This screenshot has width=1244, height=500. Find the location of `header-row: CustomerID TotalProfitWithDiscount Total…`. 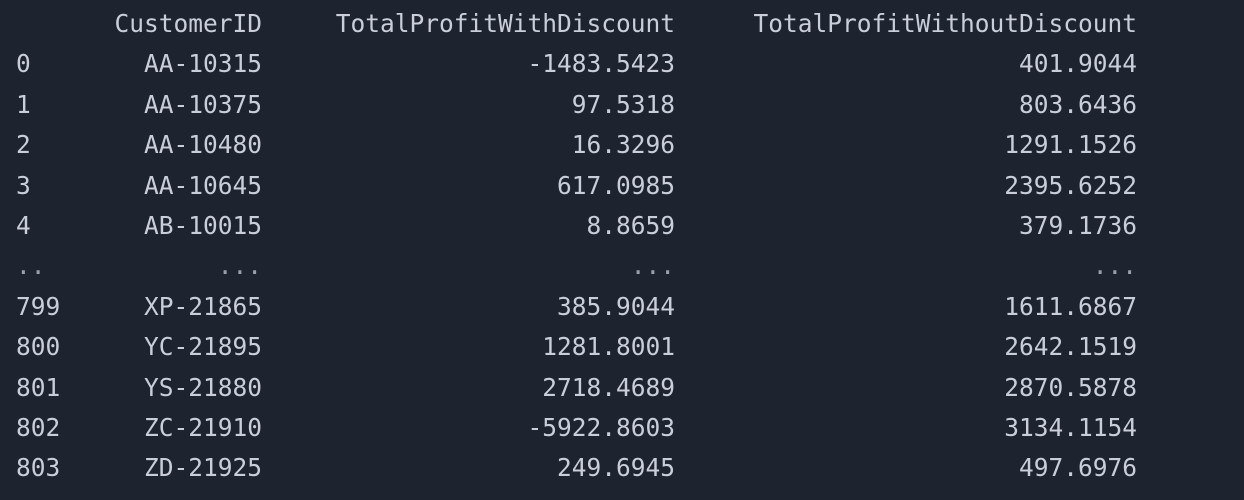

header-row: CustomerID TotalProfitWithDiscount Total… is located at coordinates (568, 24).